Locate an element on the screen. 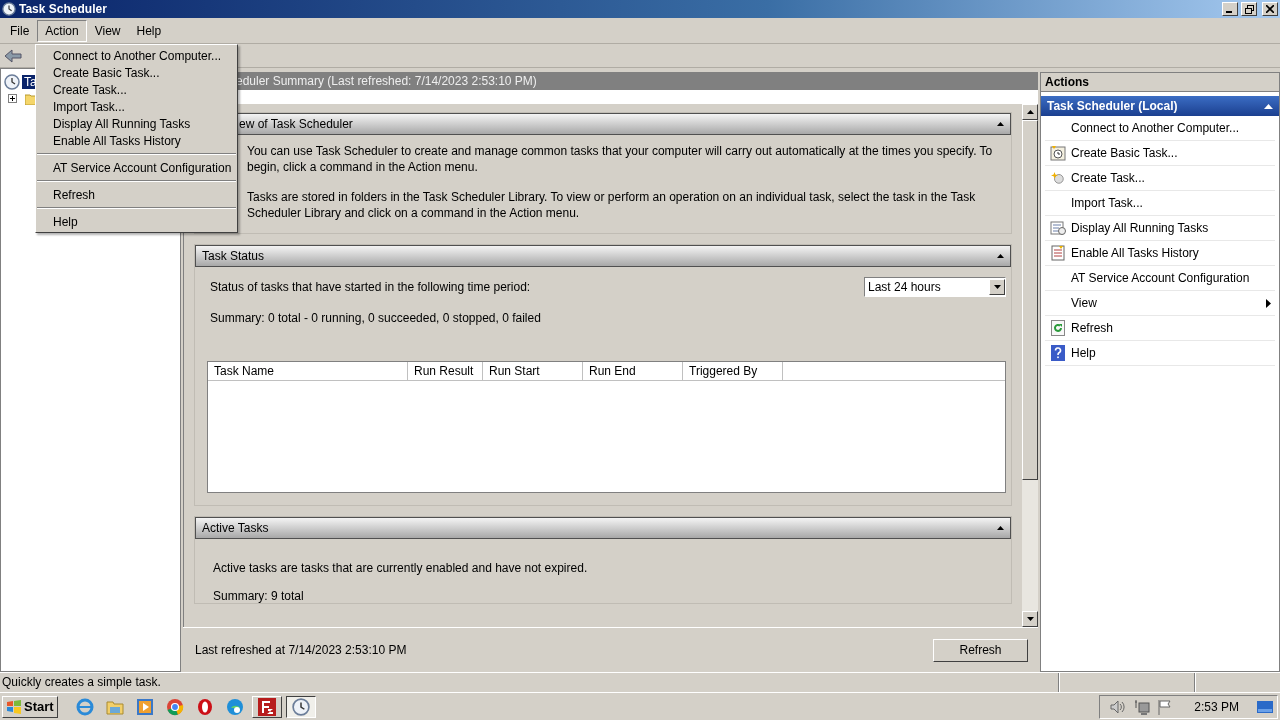 This screenshot has width=1280, height=720. actions-pane-link: View is located at coordinates (1160, 303).